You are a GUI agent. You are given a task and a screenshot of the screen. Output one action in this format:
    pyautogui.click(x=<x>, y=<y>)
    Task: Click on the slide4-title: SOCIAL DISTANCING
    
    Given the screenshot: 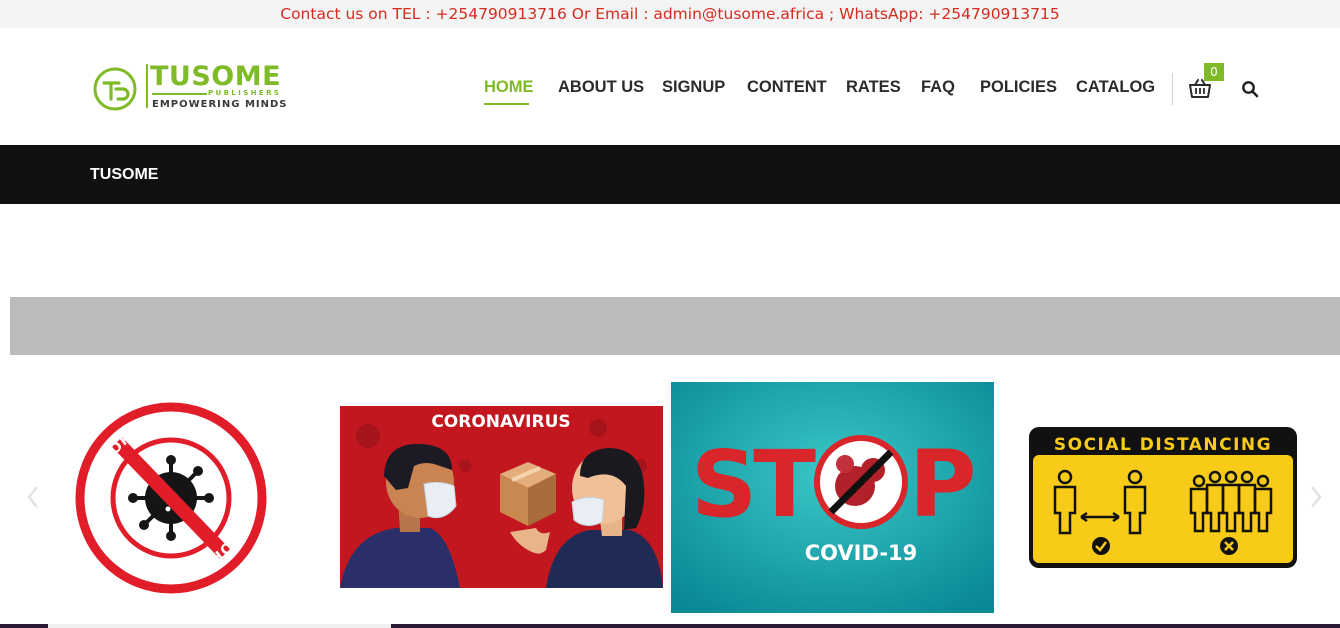 What is the action you would take?
    pyautogui.click(x=1163, y=445)
    